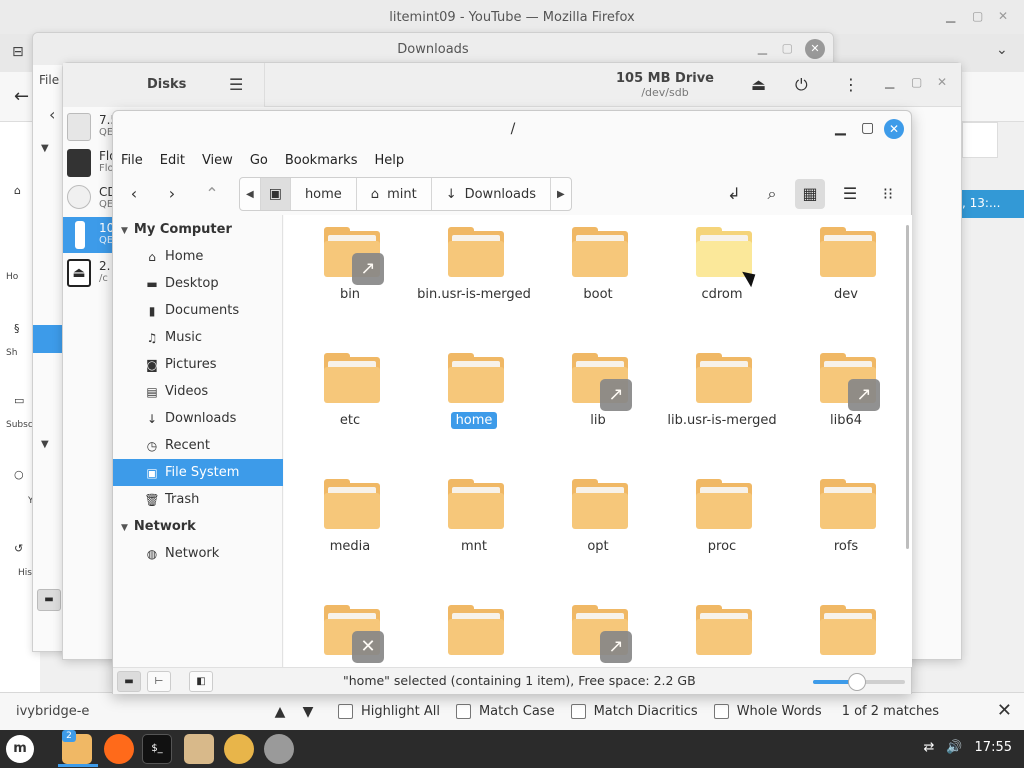  Describe the element at coordinates (721, 711) in the screenshot. I see `whole-words-checkbox` at that location.